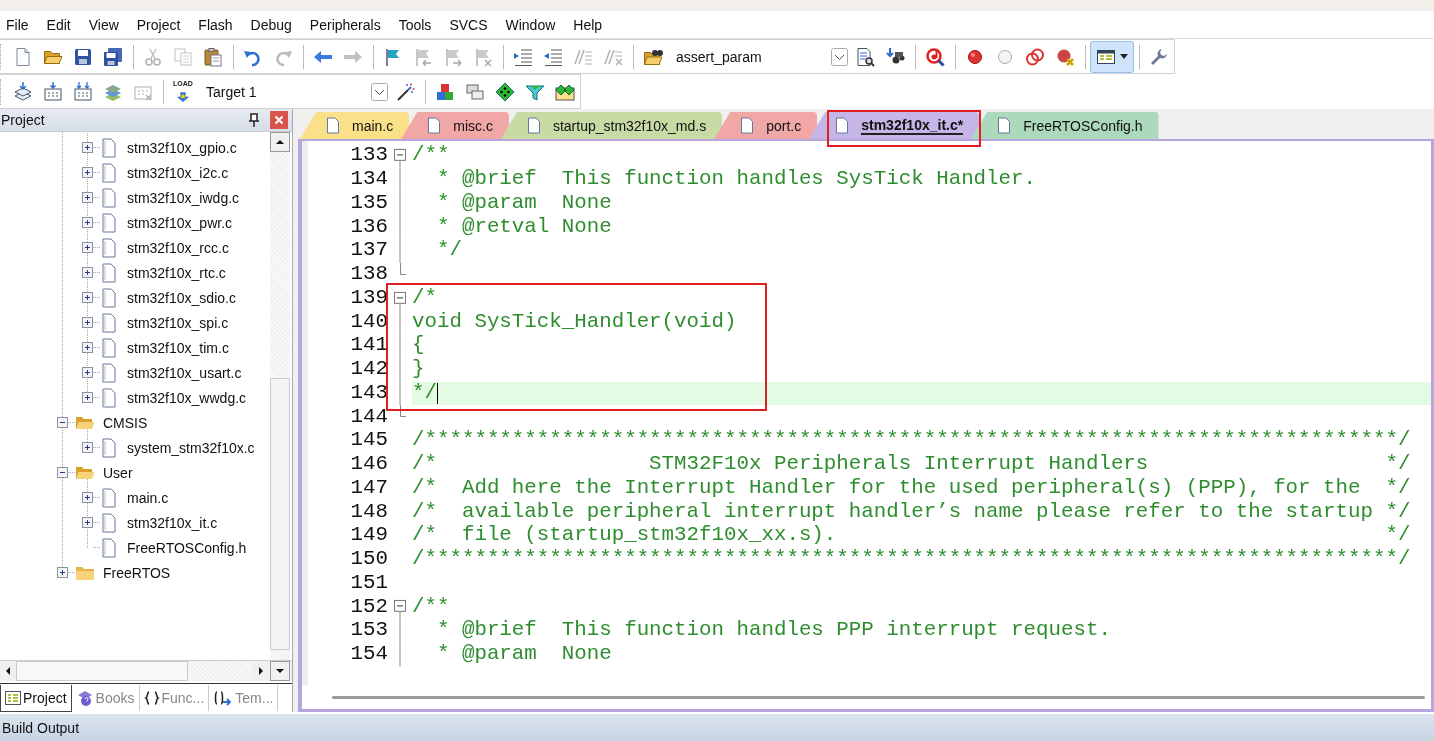 Image resolution: width=1434 pixels, height=741 pixels. I want to click on outdent-icon, so click(553, 56).